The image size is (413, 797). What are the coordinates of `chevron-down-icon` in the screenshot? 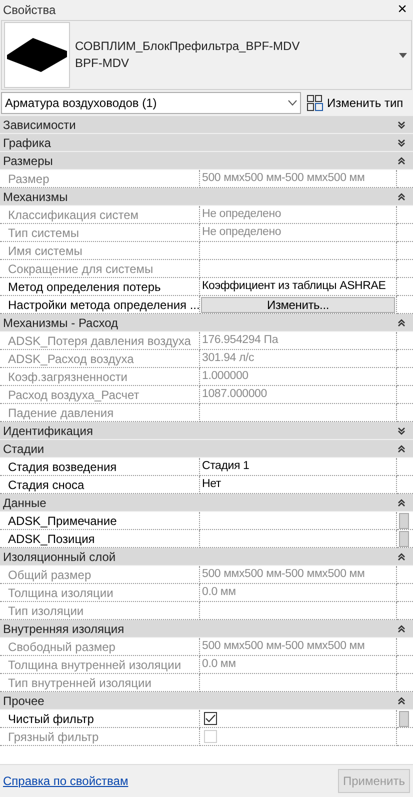 It's located at (292, 103).